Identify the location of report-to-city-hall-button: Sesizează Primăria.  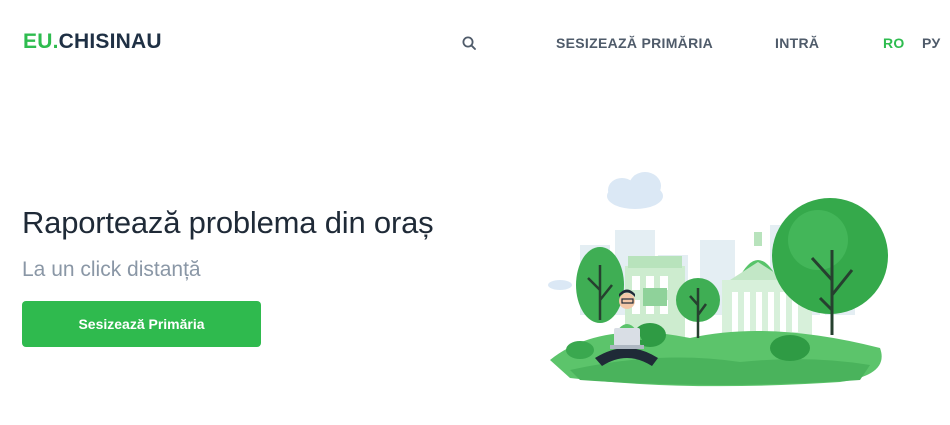
(141, 324).